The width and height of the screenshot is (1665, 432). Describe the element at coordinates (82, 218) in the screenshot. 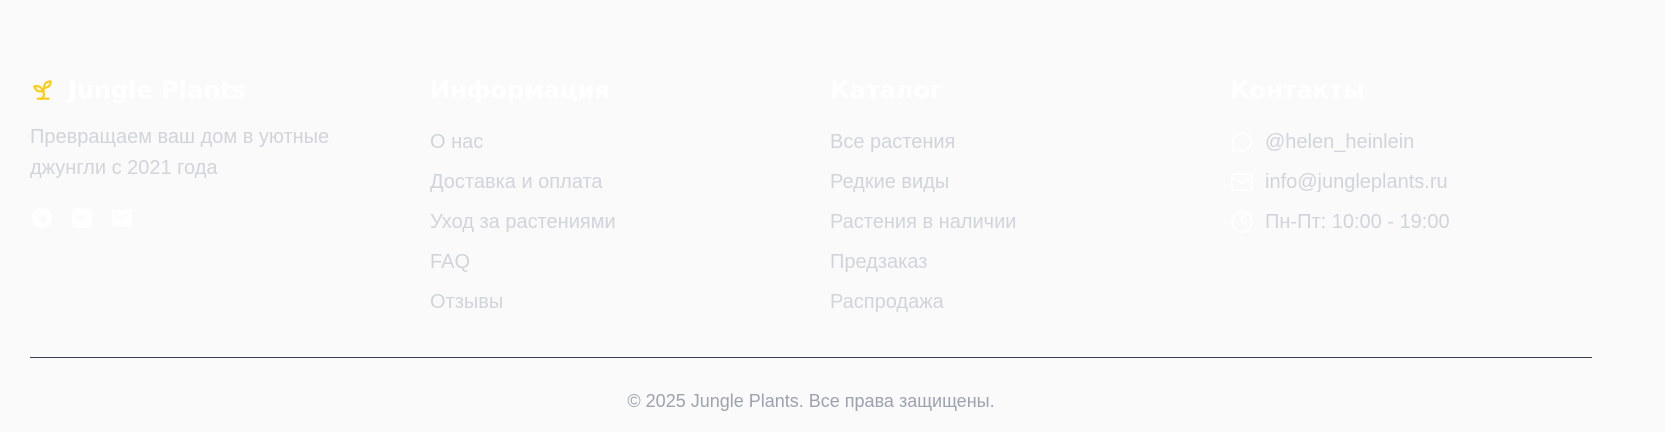

I see `vk-icon` at that location.